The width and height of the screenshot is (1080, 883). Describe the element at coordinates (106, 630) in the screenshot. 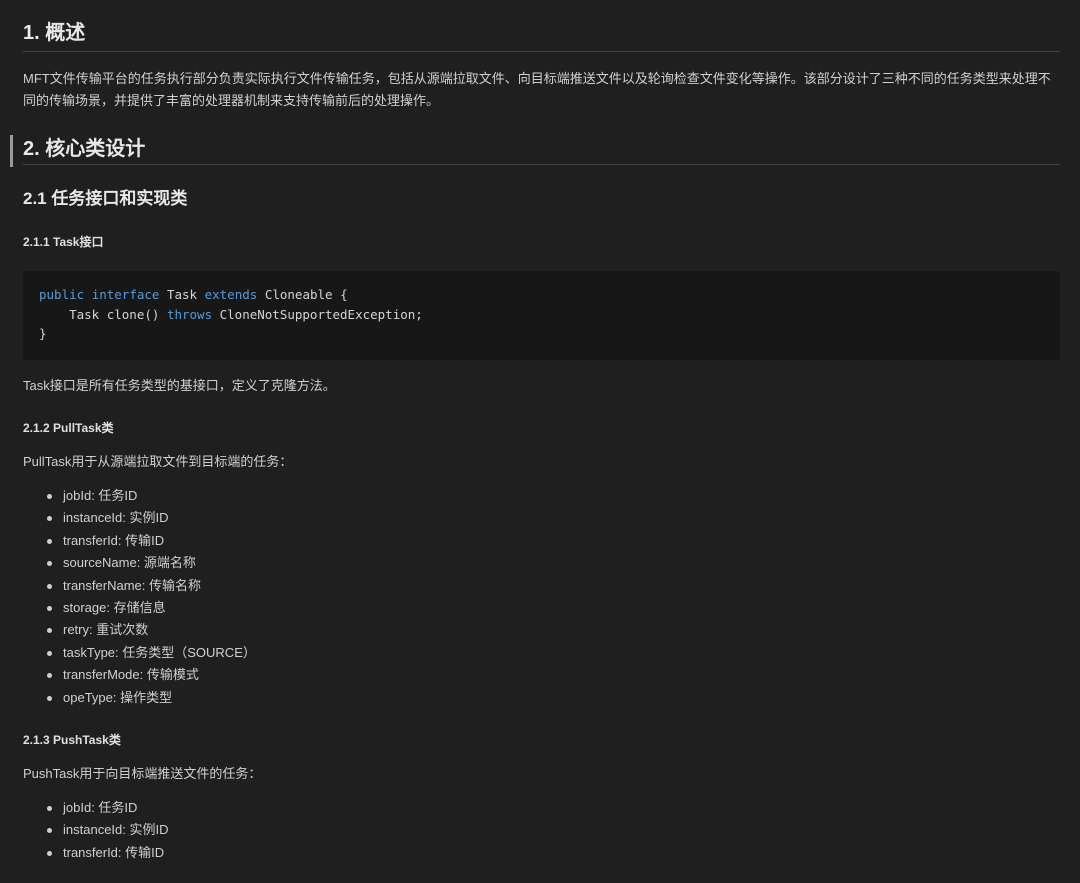

I see `list-item-text: retry: 重试次数` at that location.